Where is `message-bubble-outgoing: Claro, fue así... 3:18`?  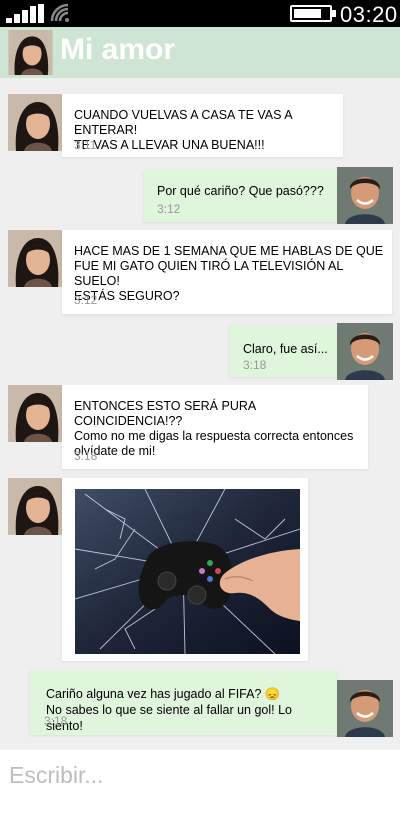 message-bubble-outgoing: Claro, fue así... 3:18 is located at coordinates (283, 351).